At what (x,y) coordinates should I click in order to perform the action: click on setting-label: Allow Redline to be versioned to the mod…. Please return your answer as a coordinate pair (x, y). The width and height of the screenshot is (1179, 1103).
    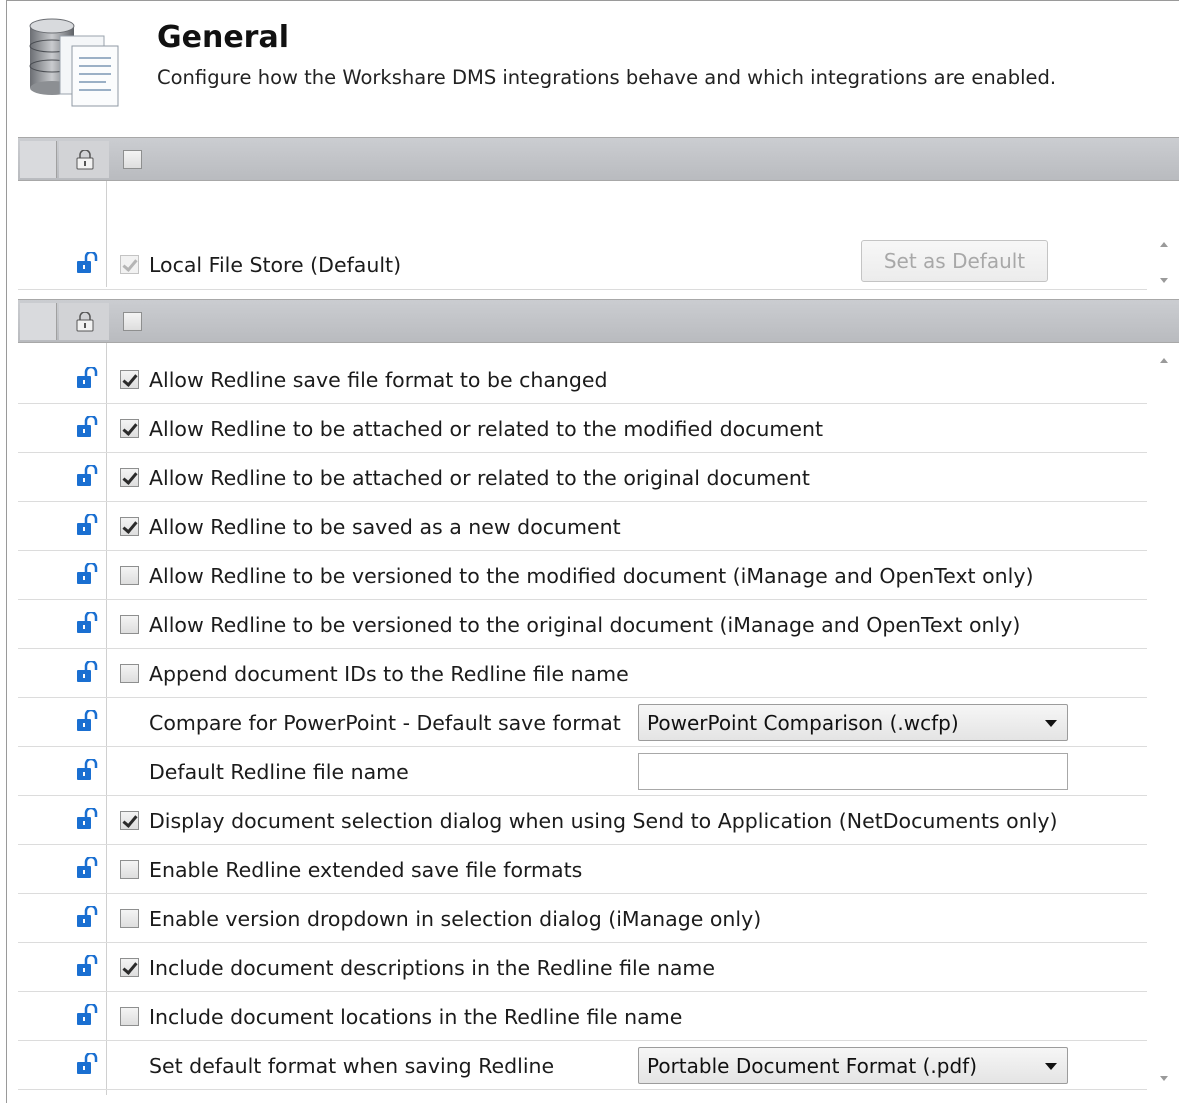
    Looking at the image, I should click on (591, 576).